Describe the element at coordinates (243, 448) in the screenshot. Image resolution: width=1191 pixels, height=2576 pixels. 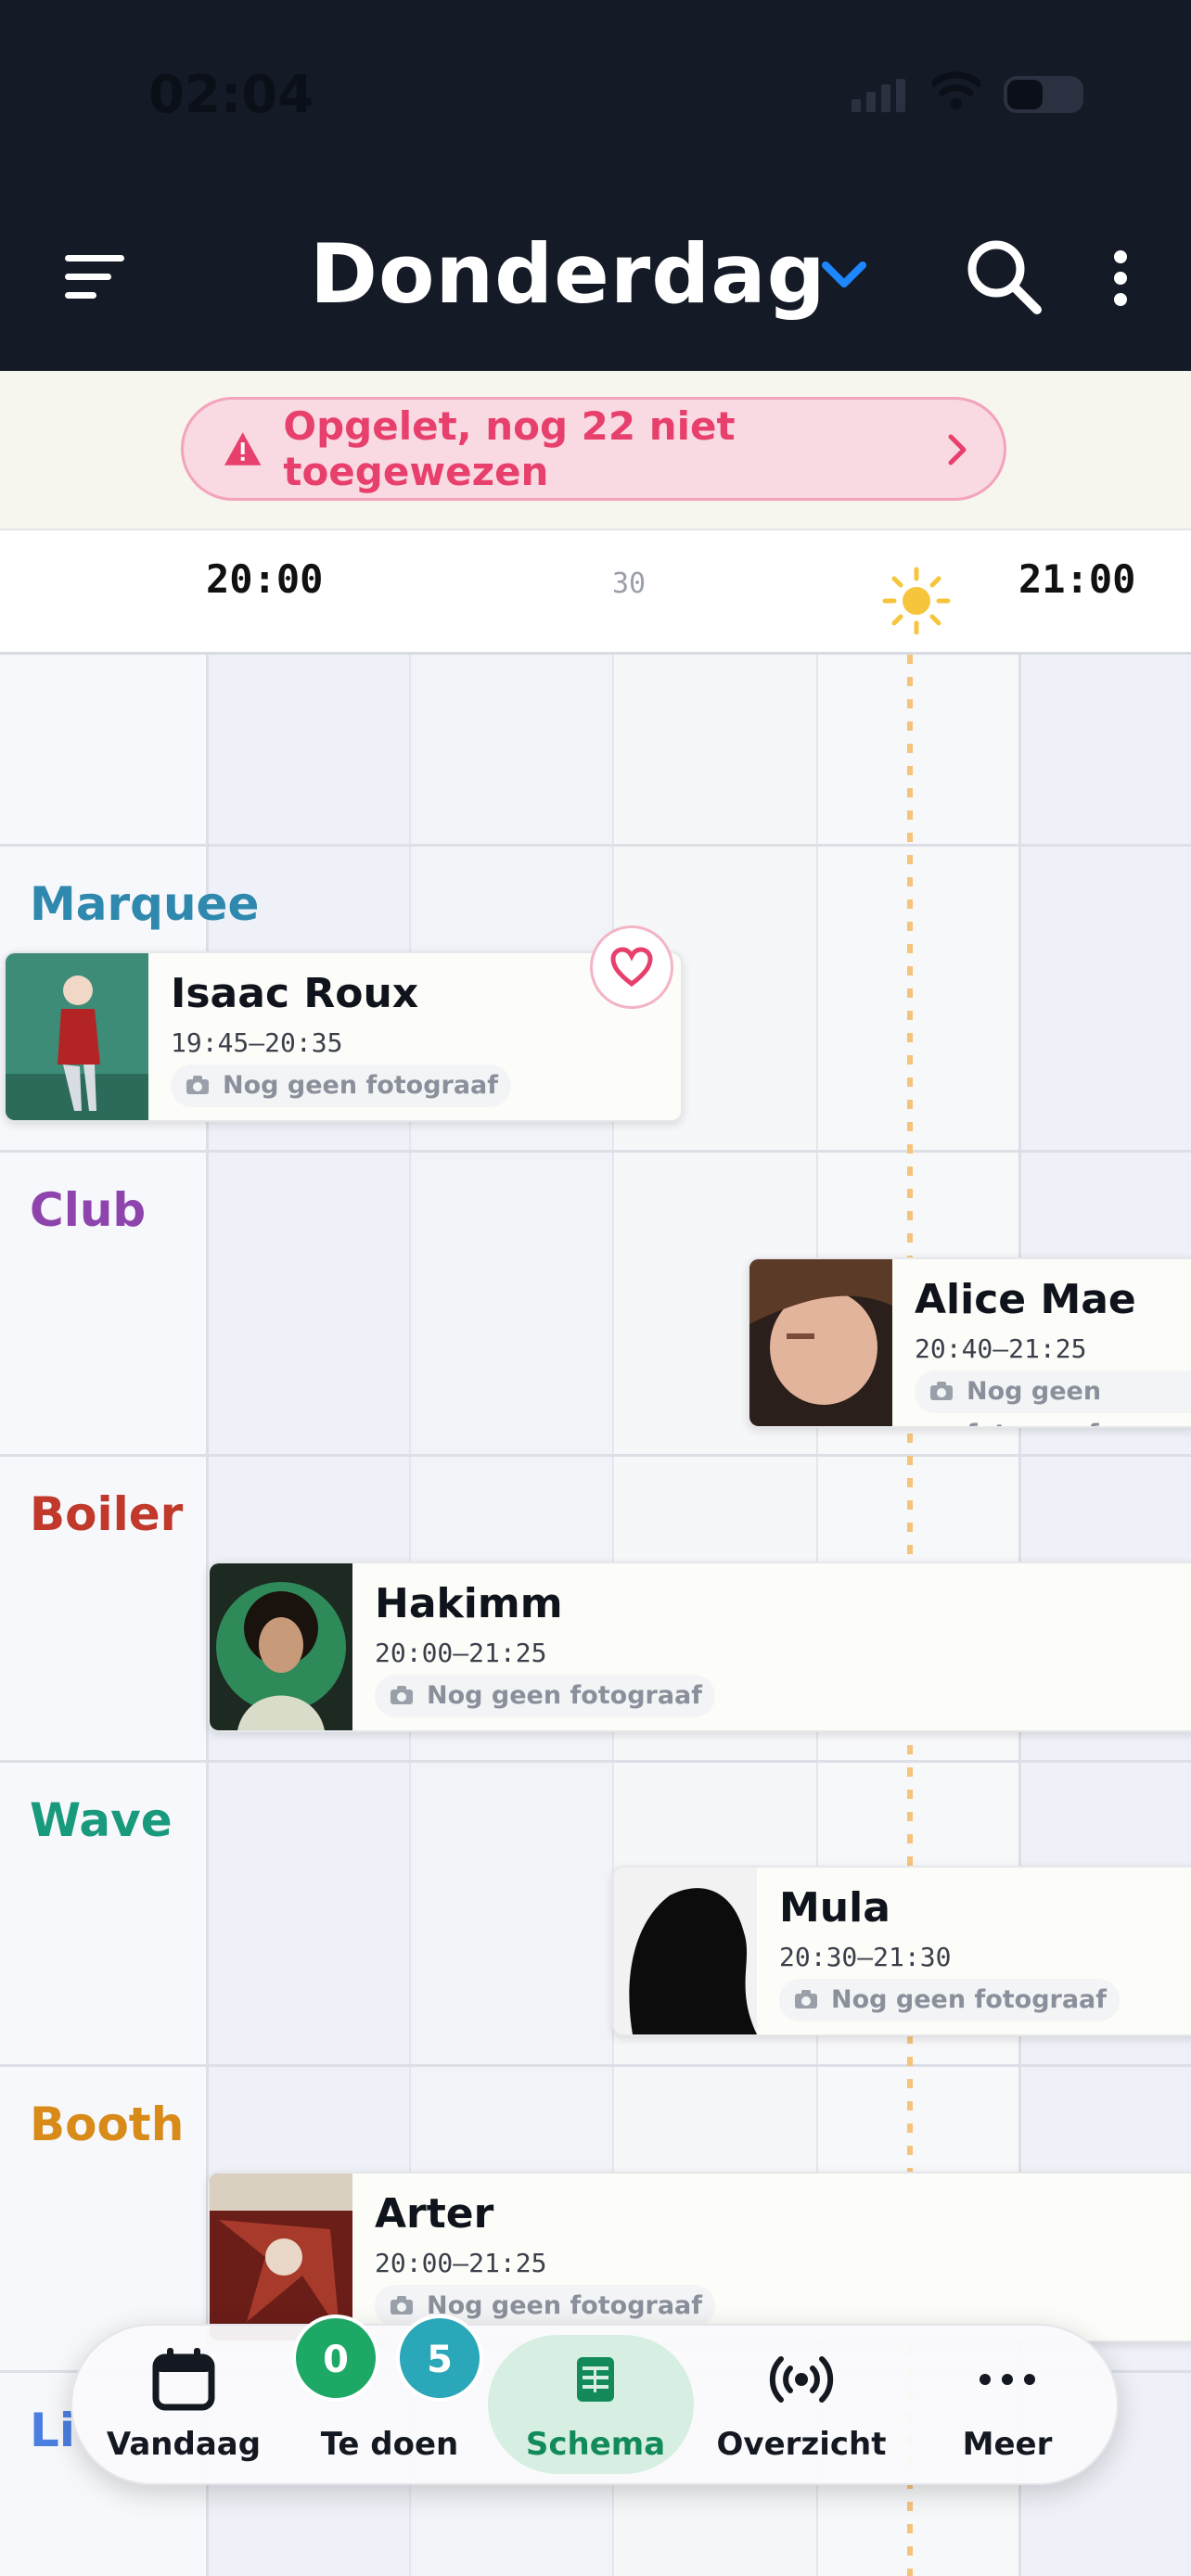
I see `warning-icon` at that location.